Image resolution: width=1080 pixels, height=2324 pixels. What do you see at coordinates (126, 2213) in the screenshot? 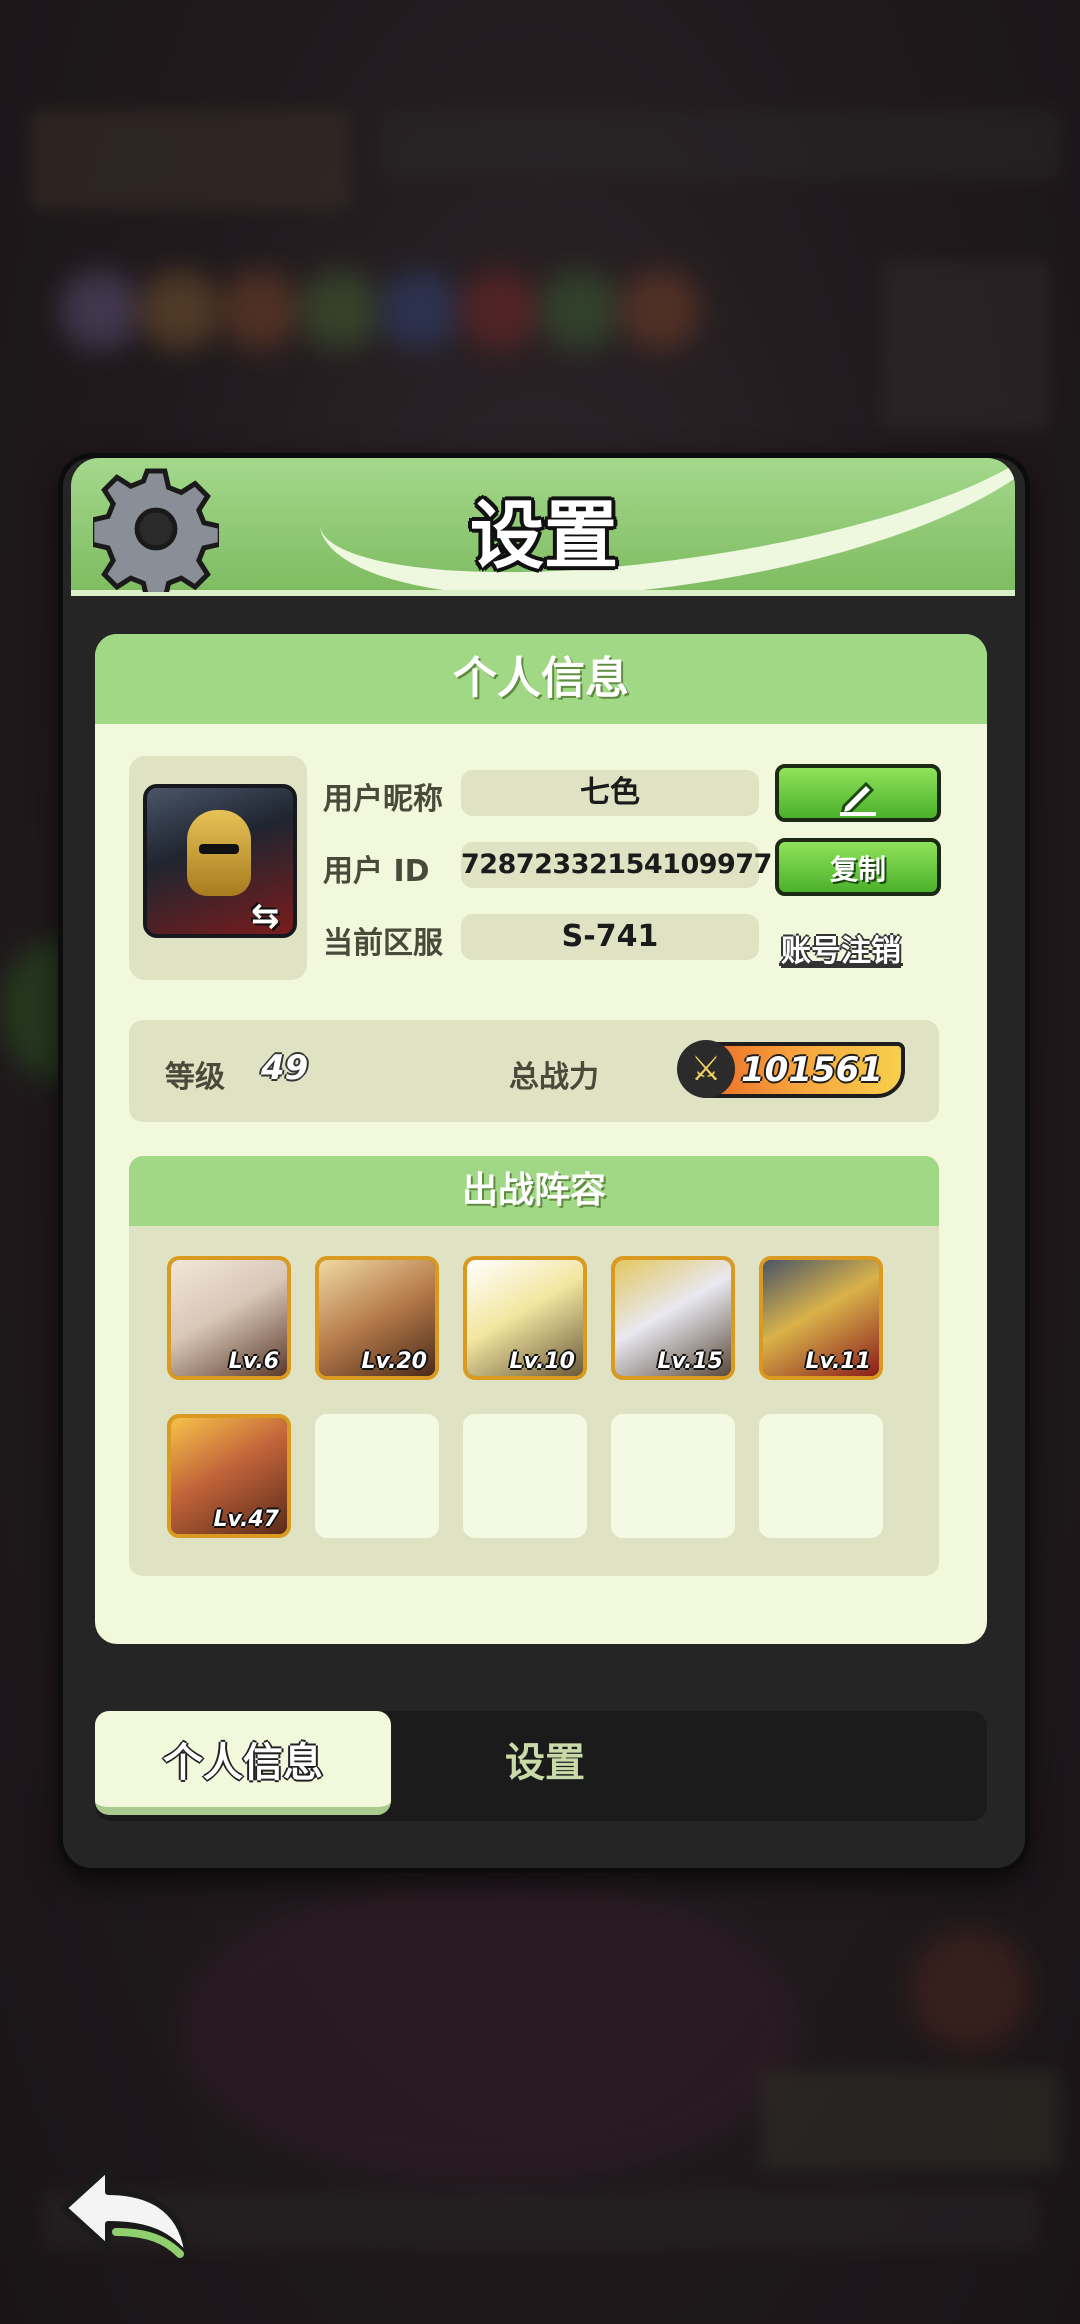
I see `back-arrow-icon` at bounding box center [126, 2213].